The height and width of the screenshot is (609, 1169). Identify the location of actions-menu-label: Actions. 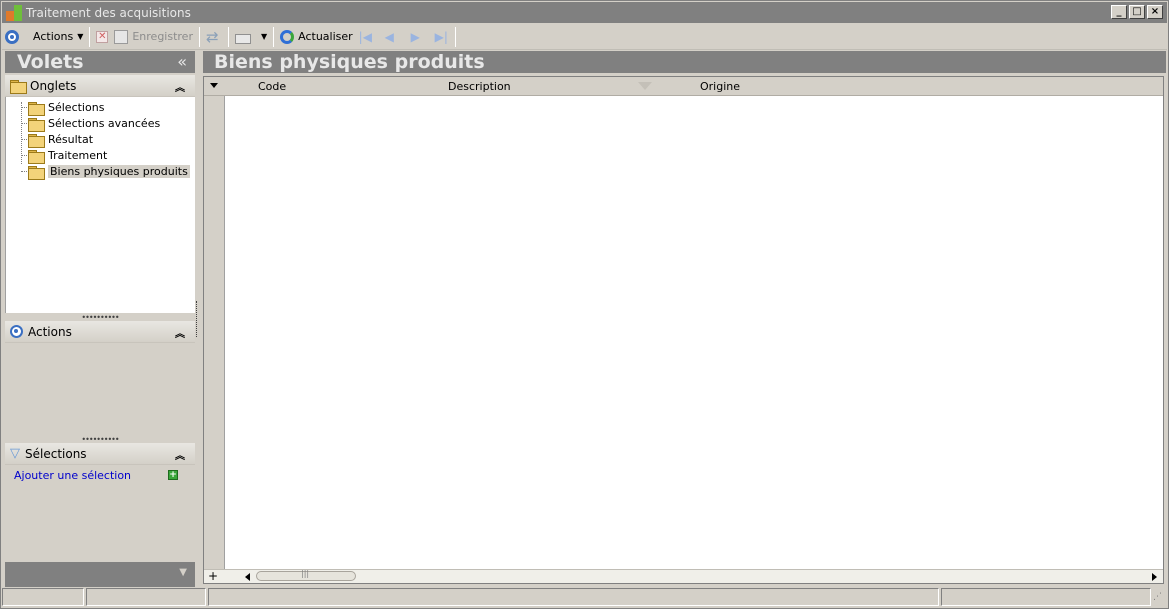
(53, 36).